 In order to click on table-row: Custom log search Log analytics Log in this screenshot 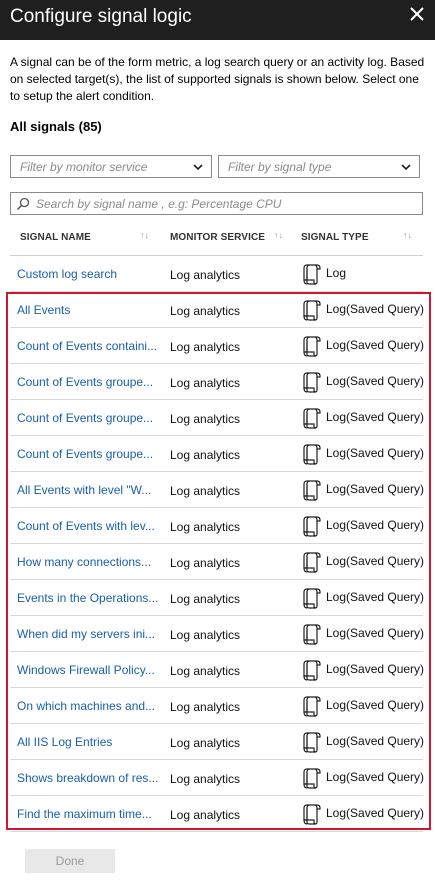, I will do `click(216, 274)`.